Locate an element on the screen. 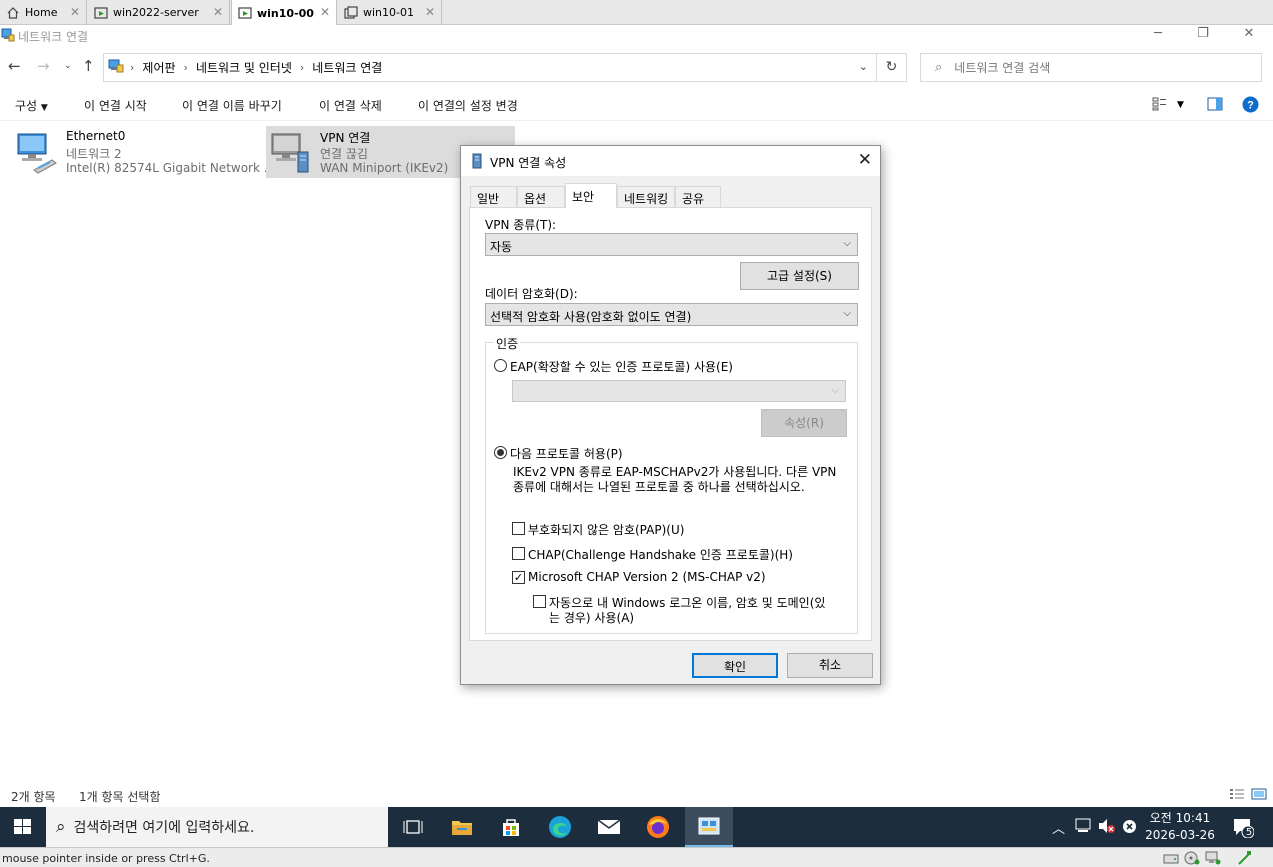  selected-count: 1개 항목 선택함 is located at coordinates (120, 797).